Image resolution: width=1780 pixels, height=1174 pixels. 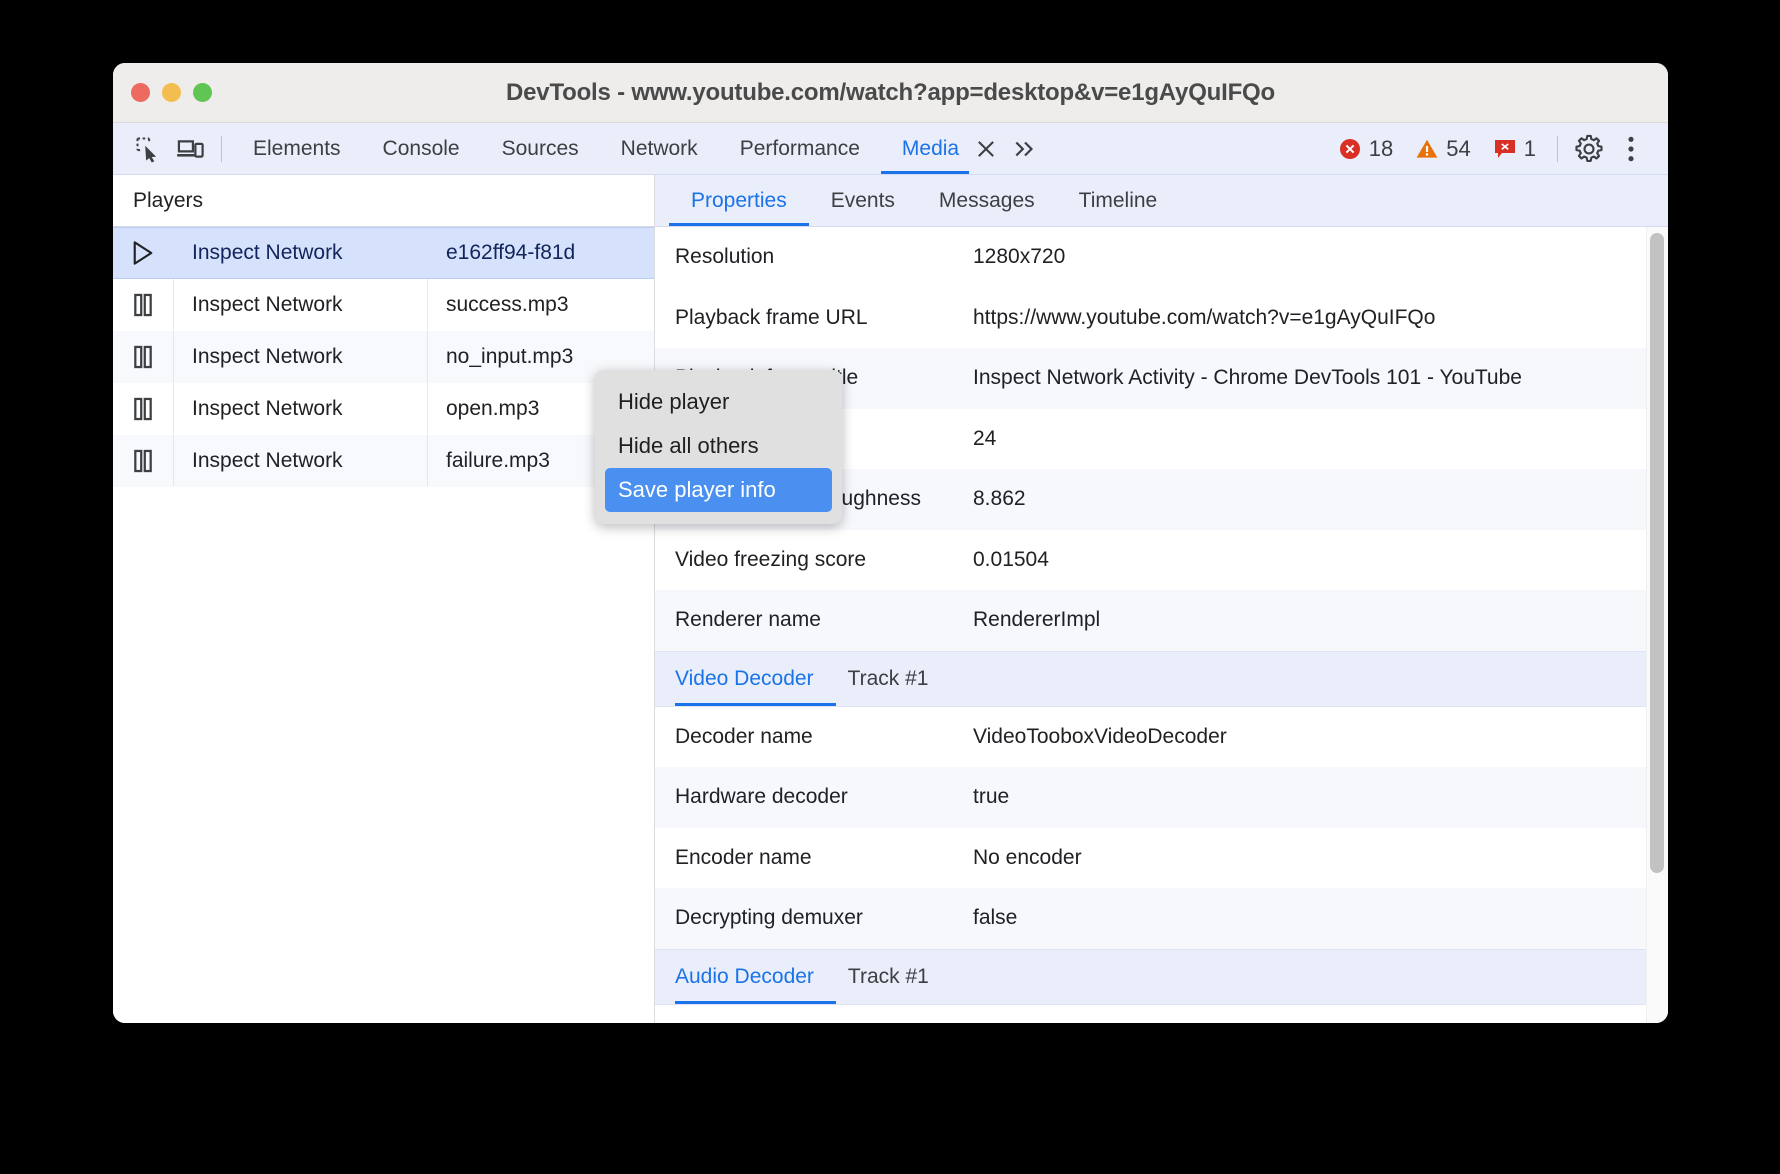 What do you see at coordinates (511, 252) in the screenshot?
I see `player-id: e162ff94-f81d` at bounding box center [511, 252].